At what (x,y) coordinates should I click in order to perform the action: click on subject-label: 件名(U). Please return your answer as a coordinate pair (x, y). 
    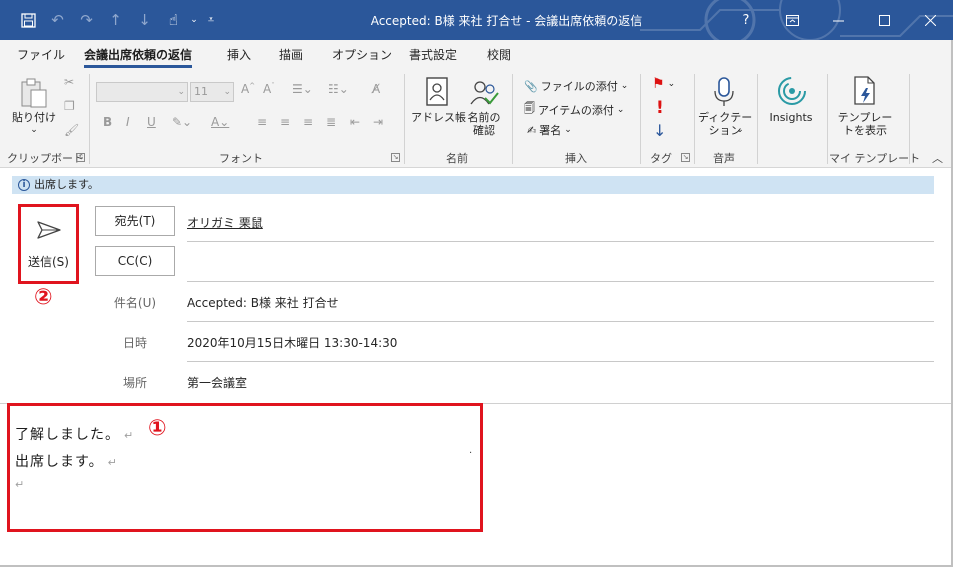
    Looking at the image, I should click on (135, 303).